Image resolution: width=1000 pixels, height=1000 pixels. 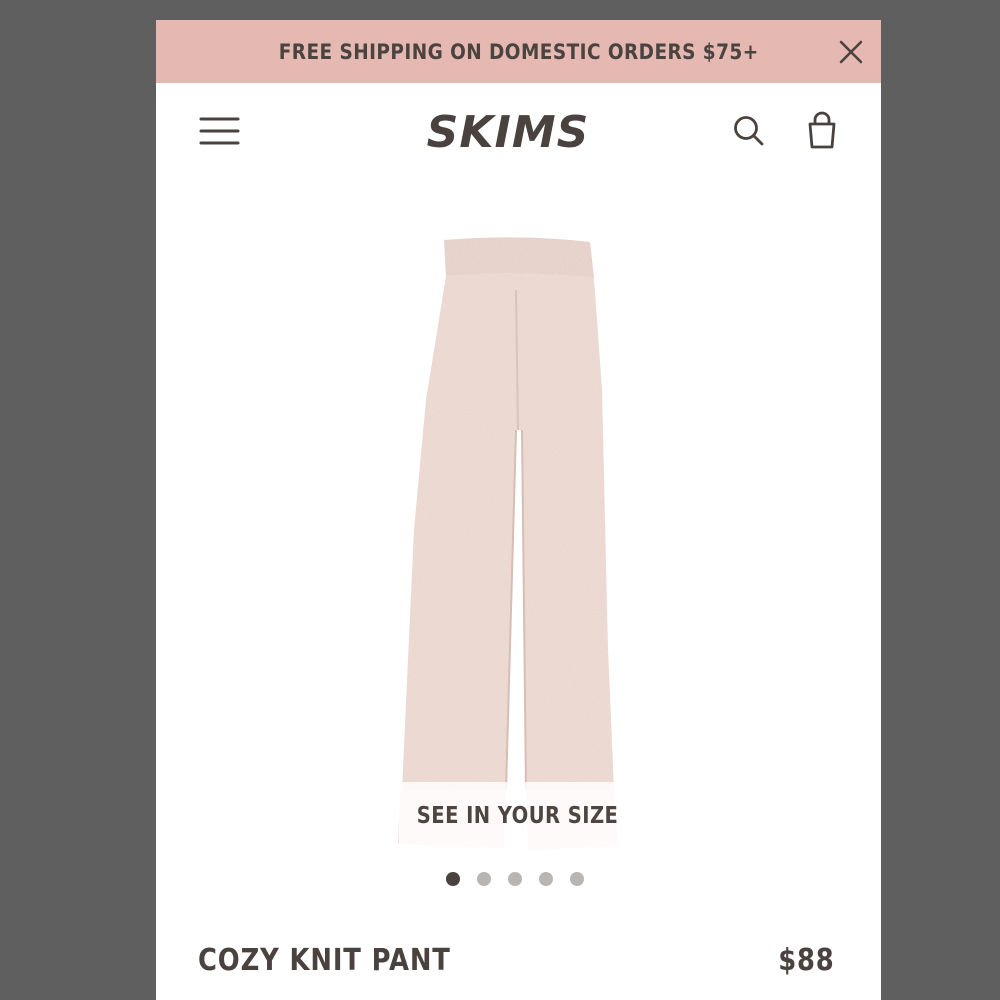 I want to click on promo-banner: FREE SHIPPING ON DOMESTIC ORDERS $75+, so click(x=518, y=51).